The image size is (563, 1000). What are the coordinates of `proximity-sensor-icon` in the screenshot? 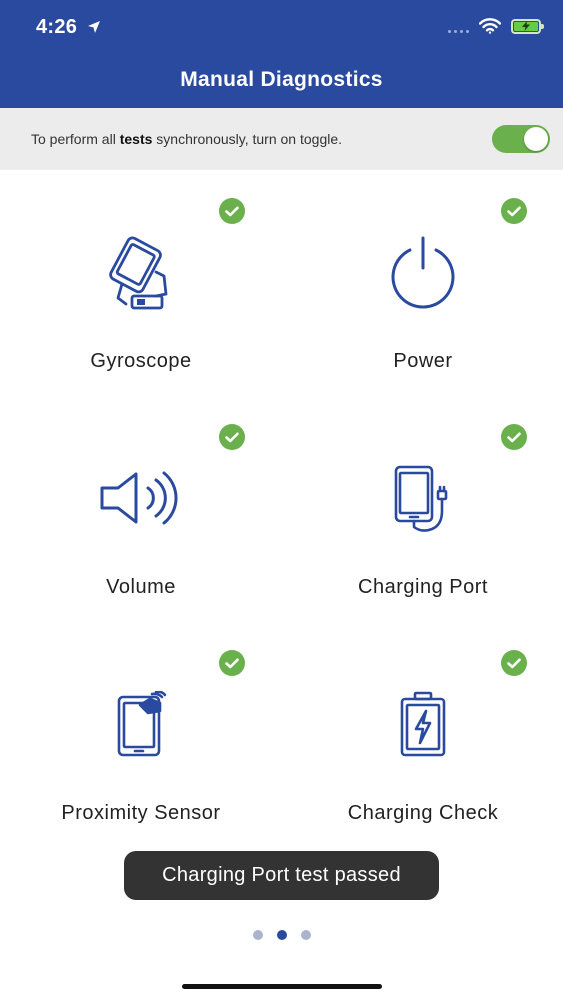 It's located at (141, 724).